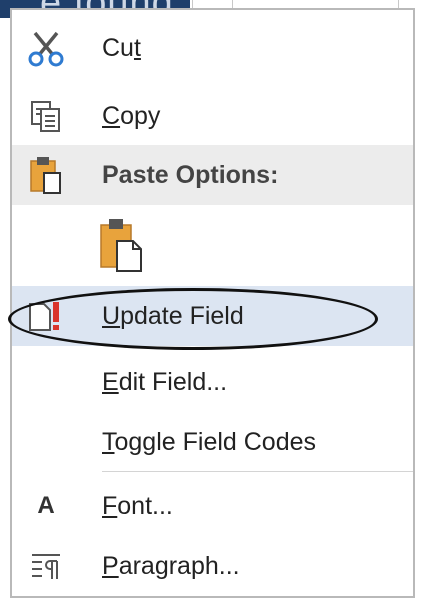 This screenshot has height=600, width=422. What do you see at coordinates (212, 116) in the screenshot?
I see `menu-item-copy: Copy` at bounding box center [212, 116].